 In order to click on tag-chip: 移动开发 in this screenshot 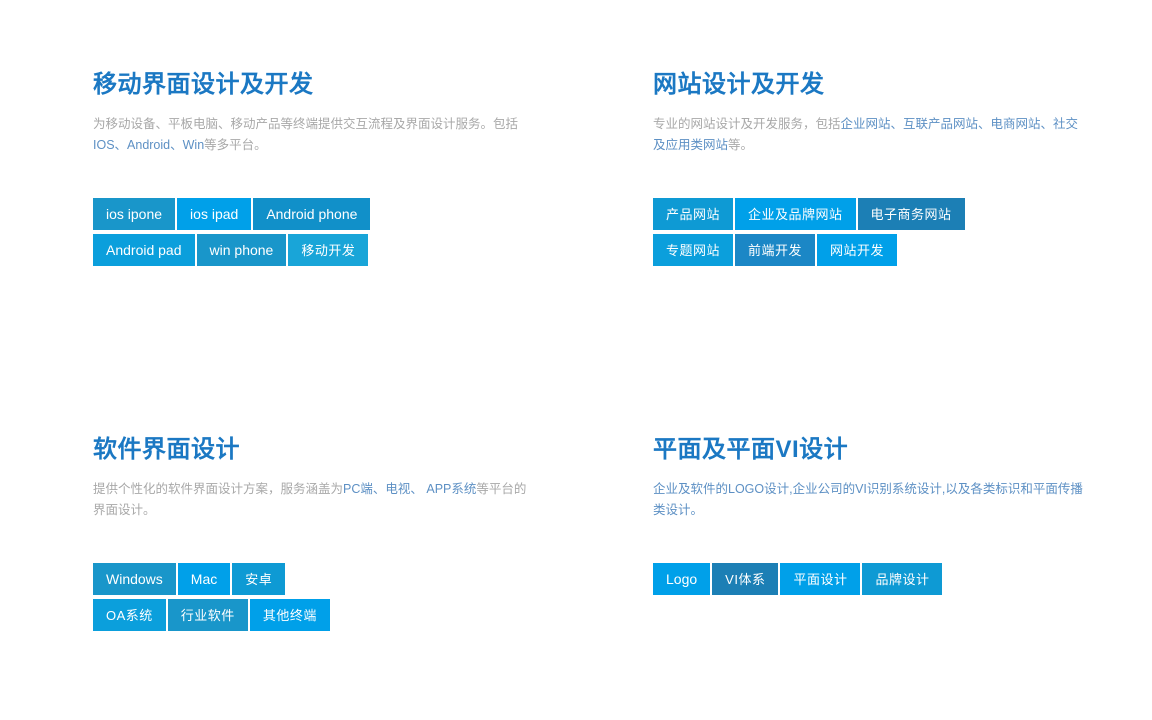, I will do `click(328, 250)`.